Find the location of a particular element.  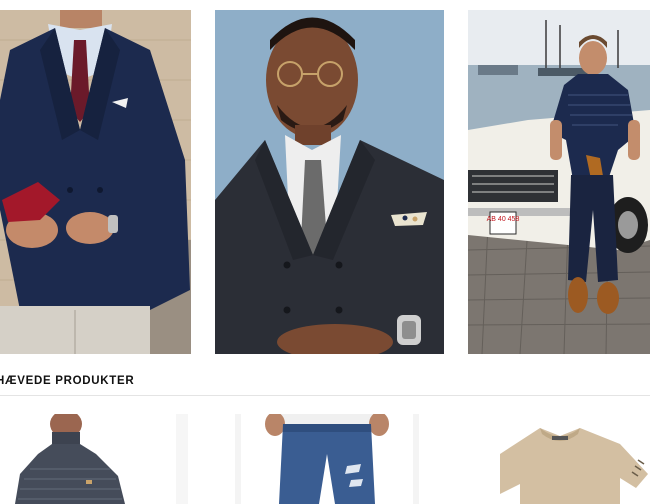

section-divider is located at coordinates (325, 395).